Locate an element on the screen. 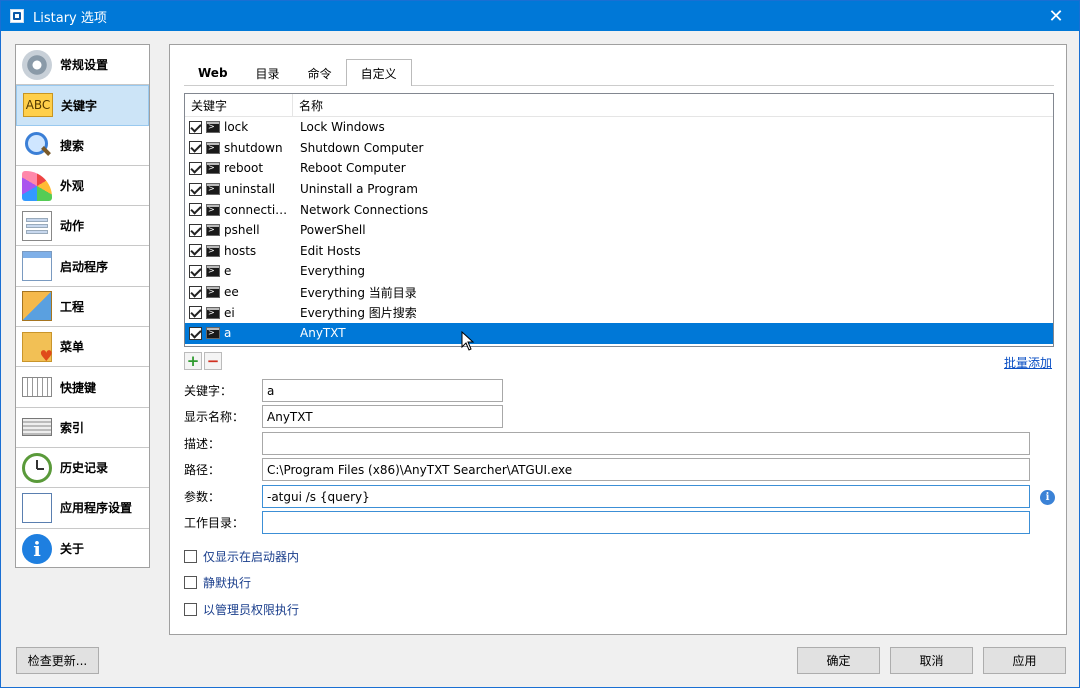 The height and width of the screenshot is (688, 1080). sidebar-item-actions: 动作 is located at coordinates (82, 226).